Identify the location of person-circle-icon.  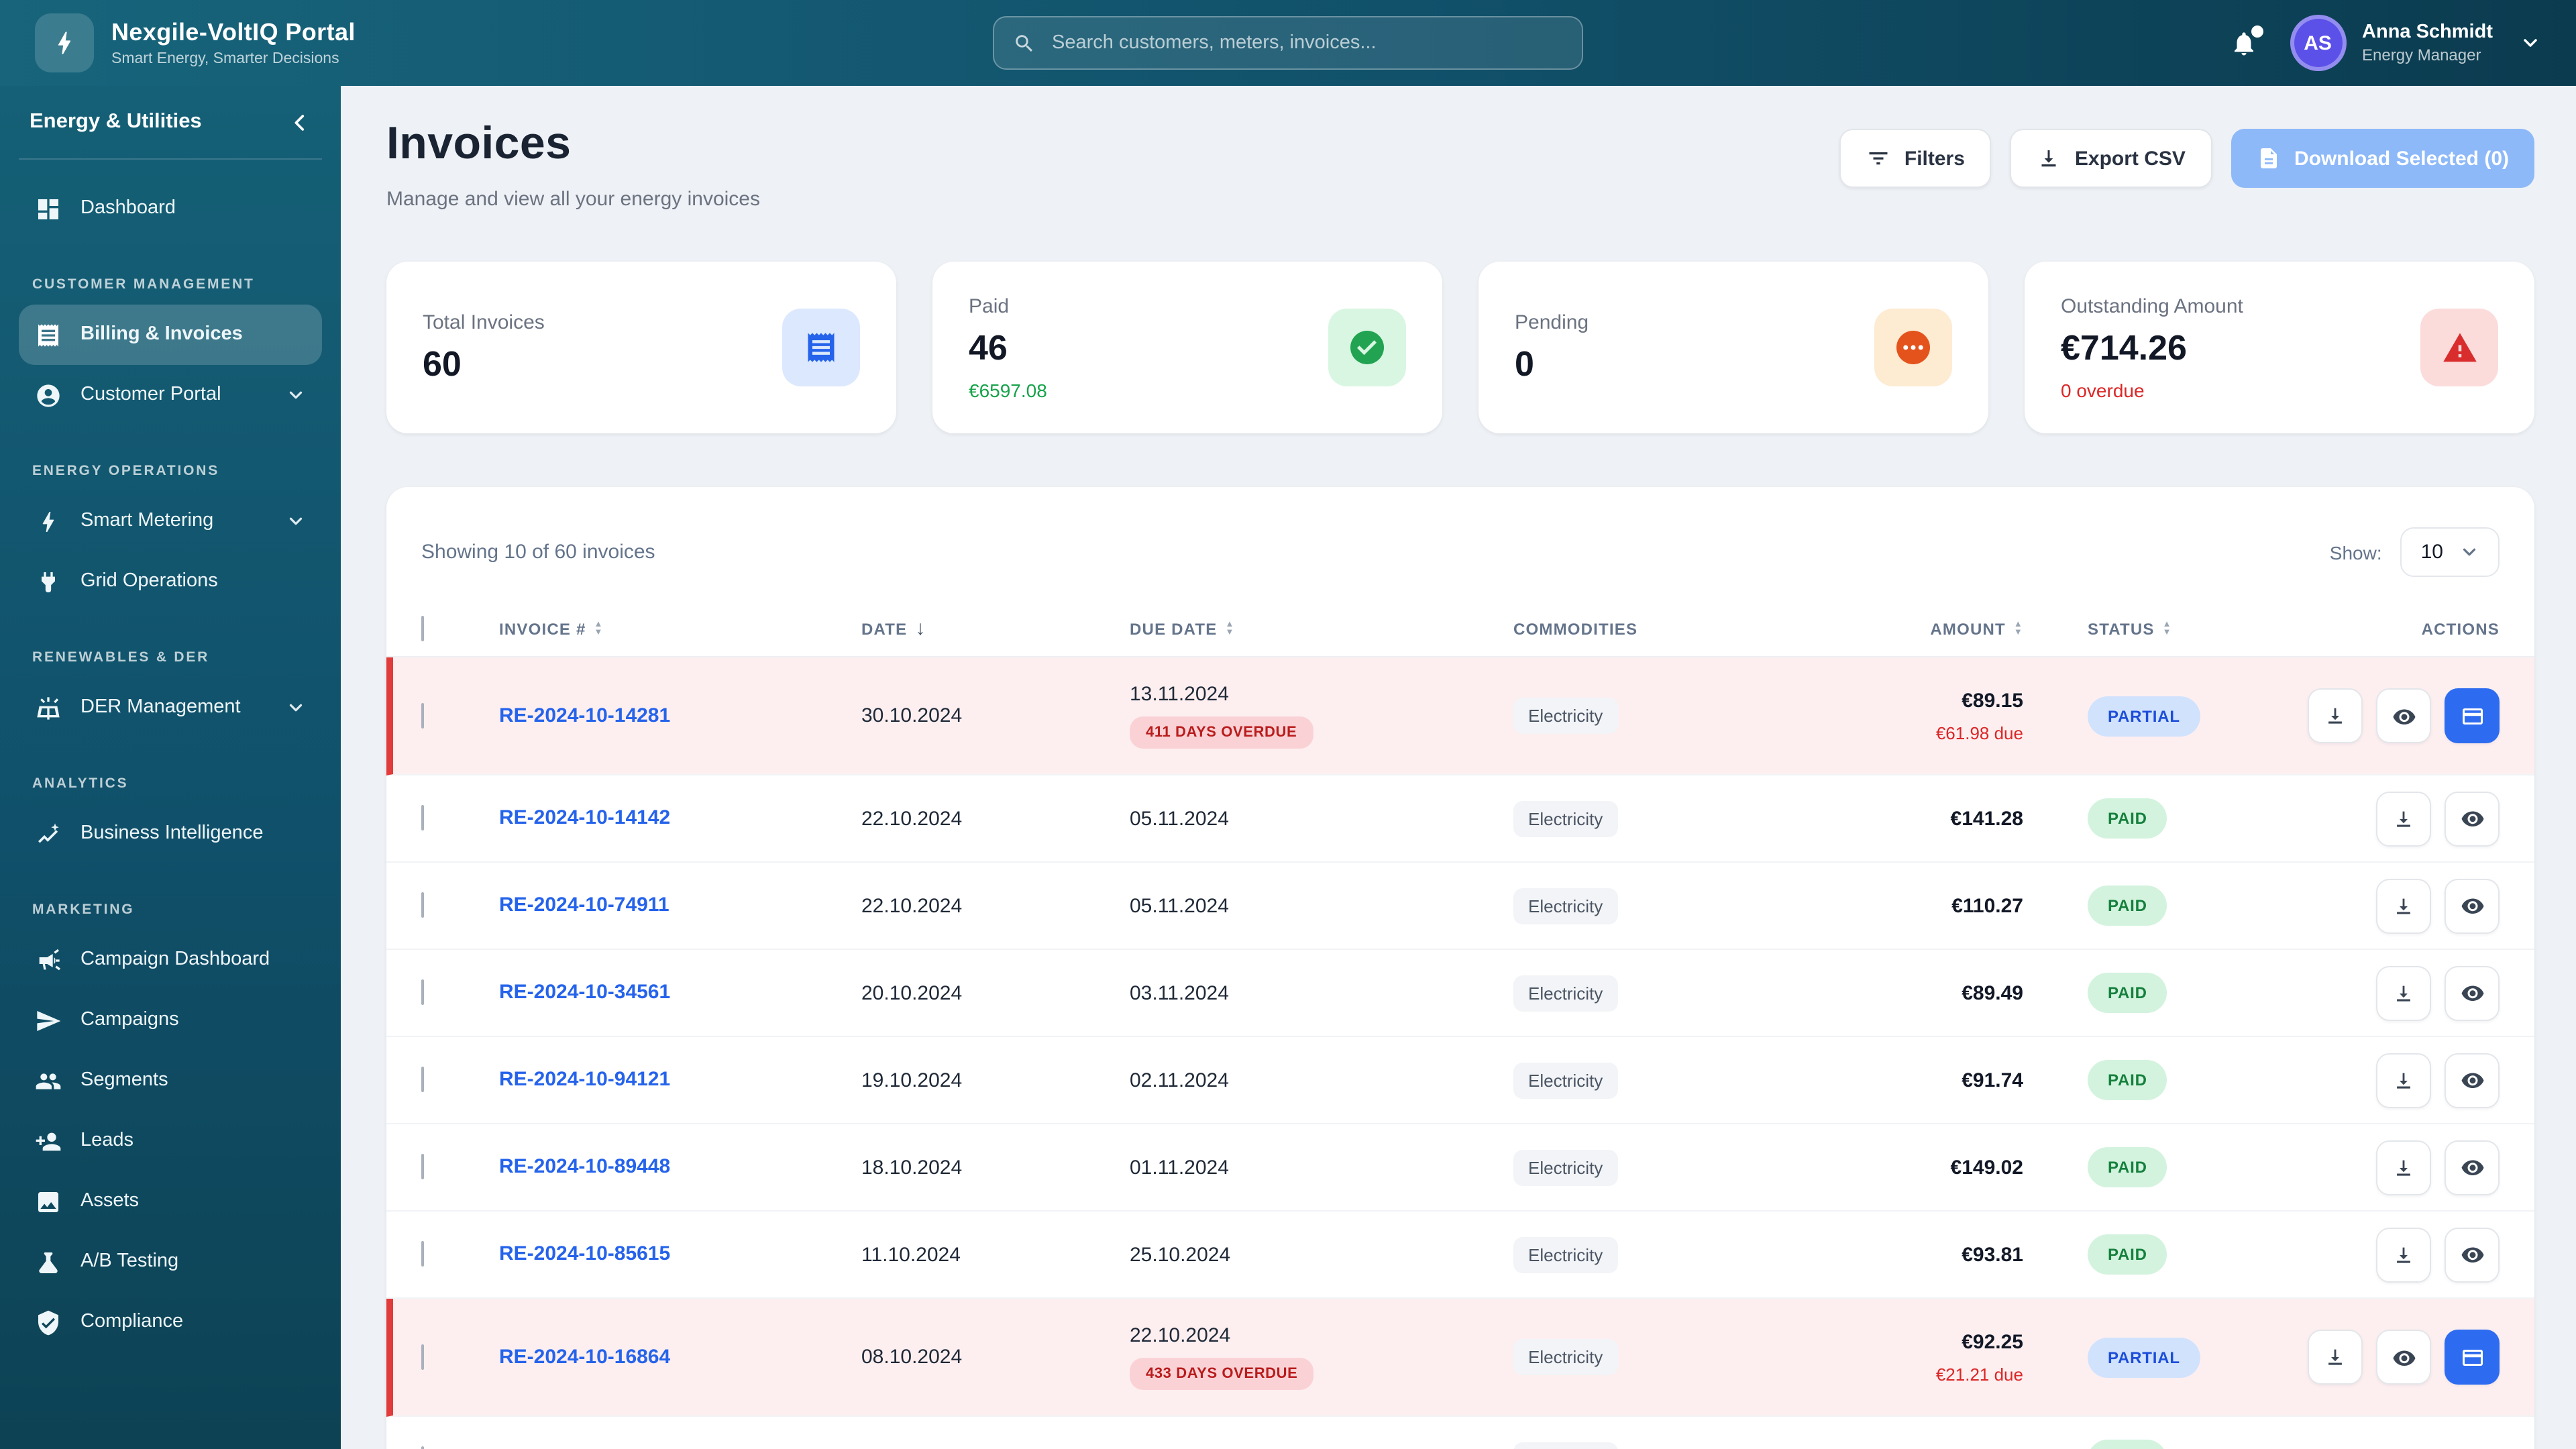
(48, 395).